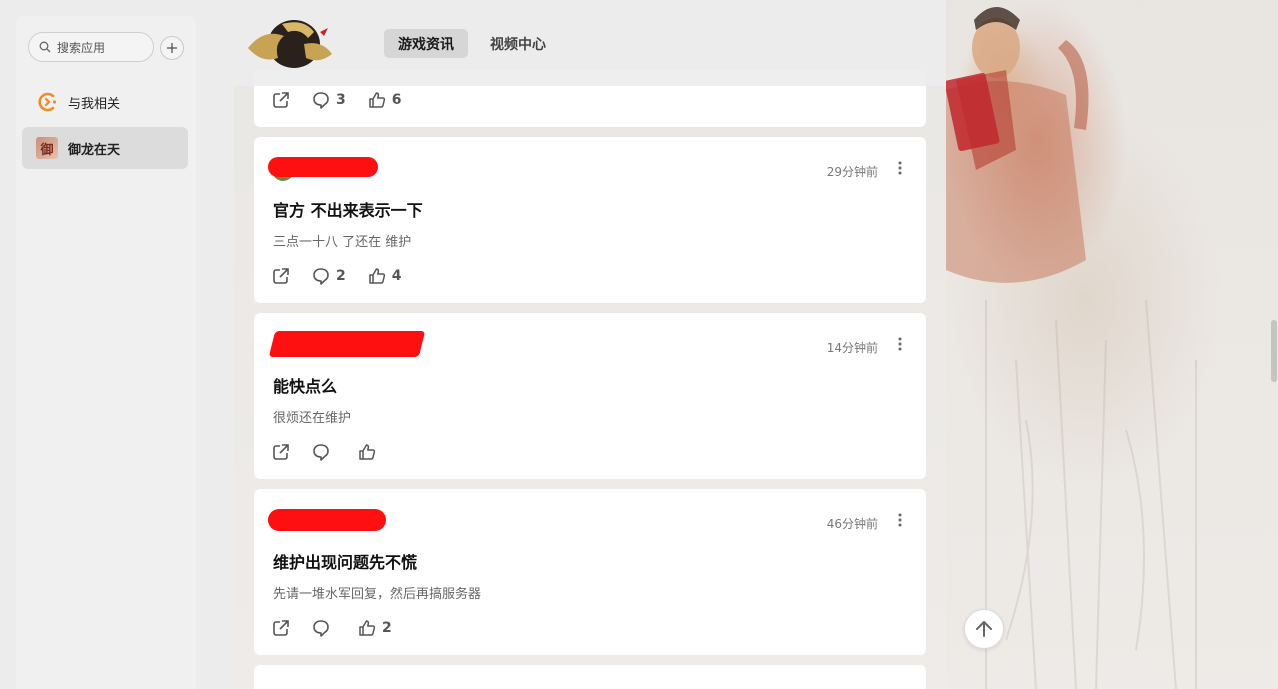 This screenshot has width=1278, height=689. I want to click on comment-button: 3, so click(329, 100).